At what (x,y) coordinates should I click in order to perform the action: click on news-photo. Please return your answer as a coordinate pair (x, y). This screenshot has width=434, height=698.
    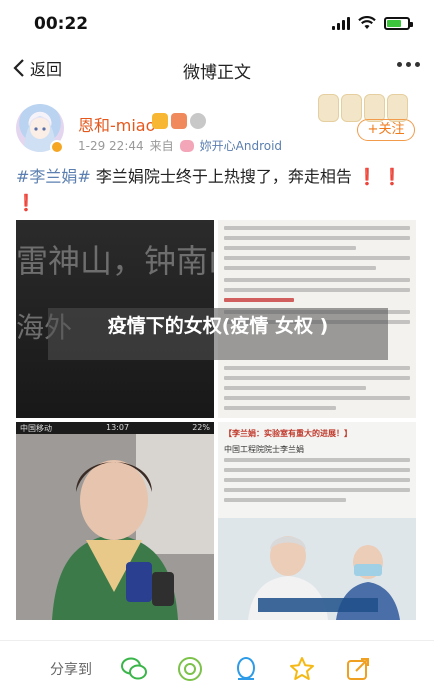
    Looking at the image, I should click on (317, 569).